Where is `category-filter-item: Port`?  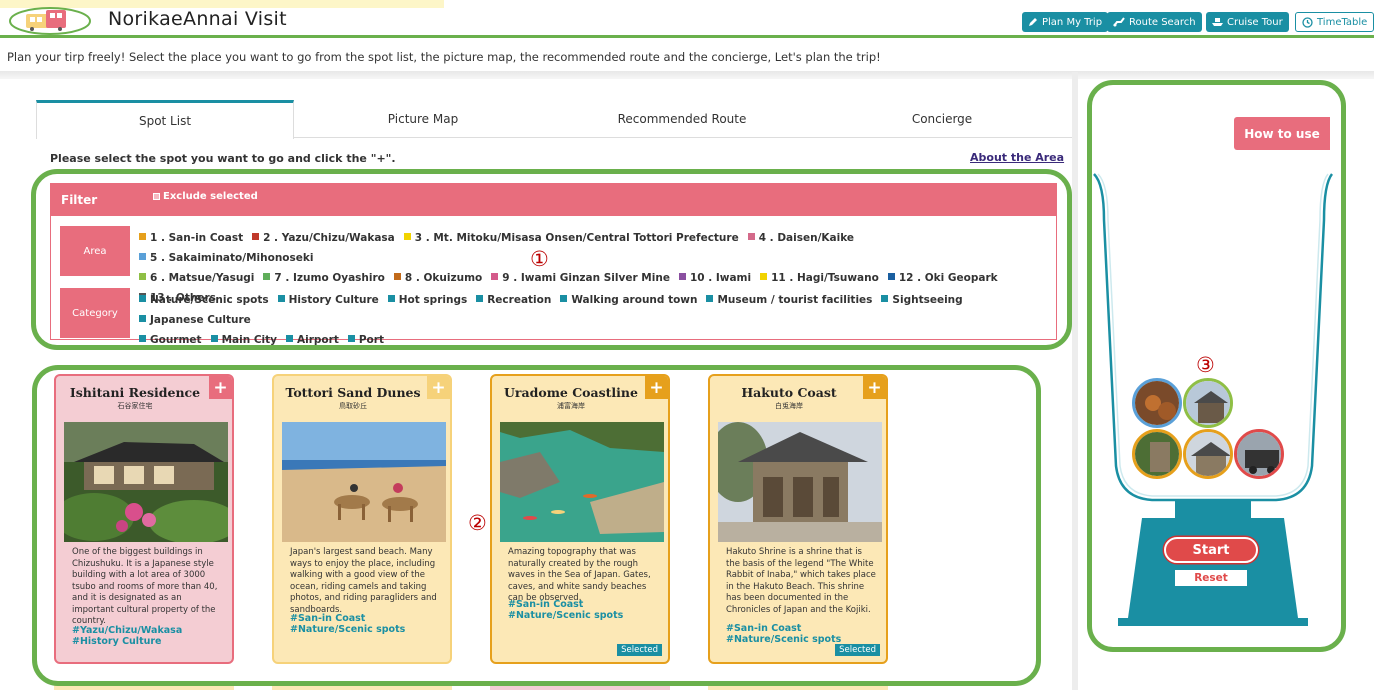 category-filter-item: Port is located at coordinates (365, 340).